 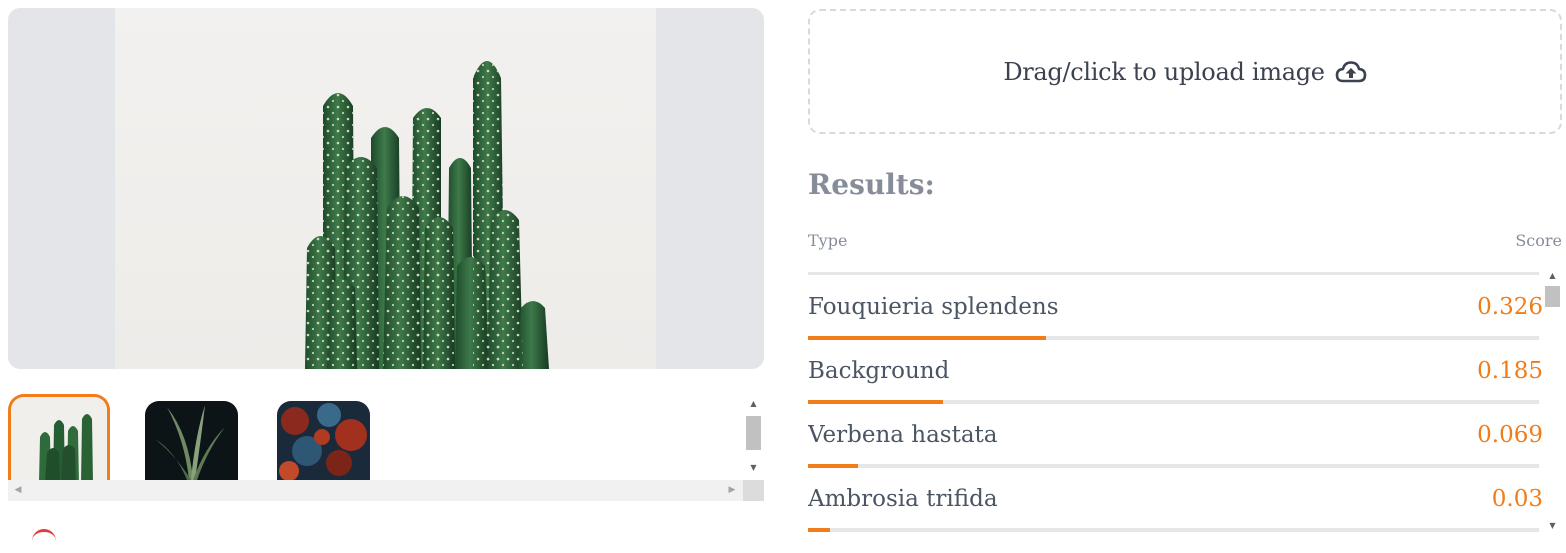 I want to click on scroll-left-icon: ◀, so click(x=18, y=490).